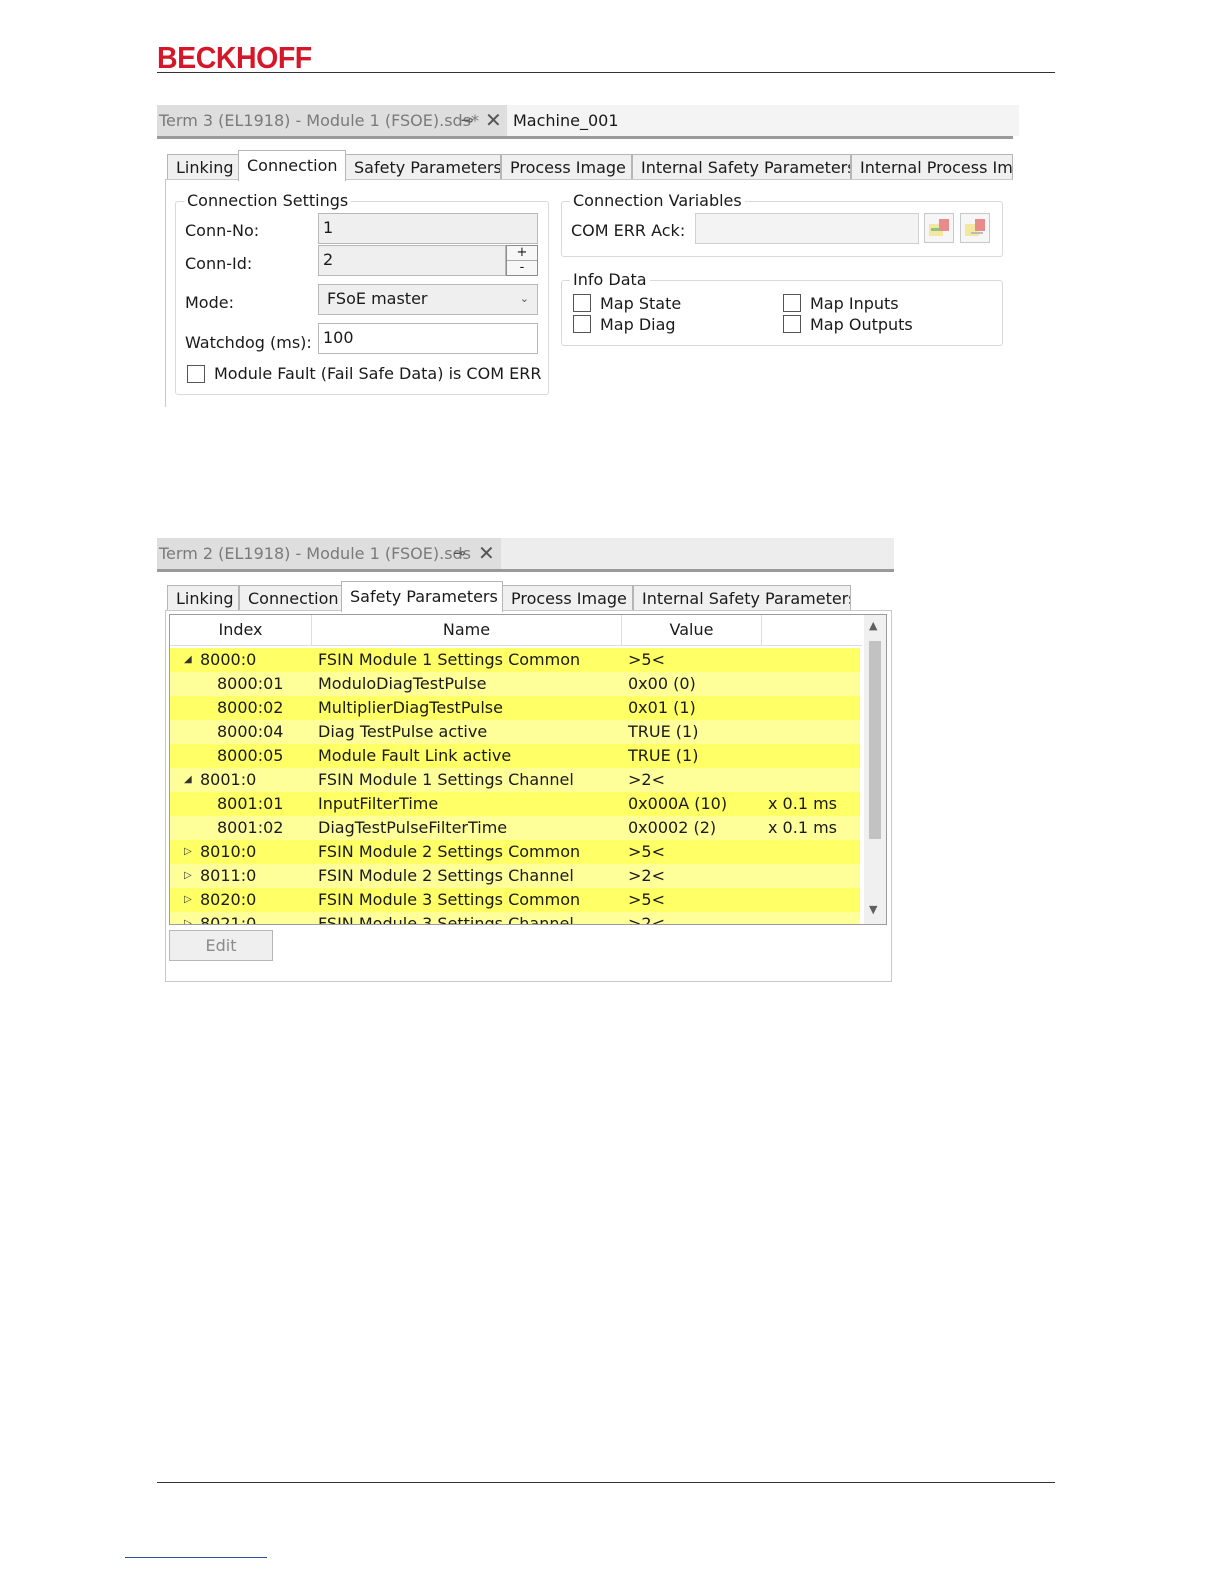  I want to click on map-inputs-checkbox, so click(792, 303).